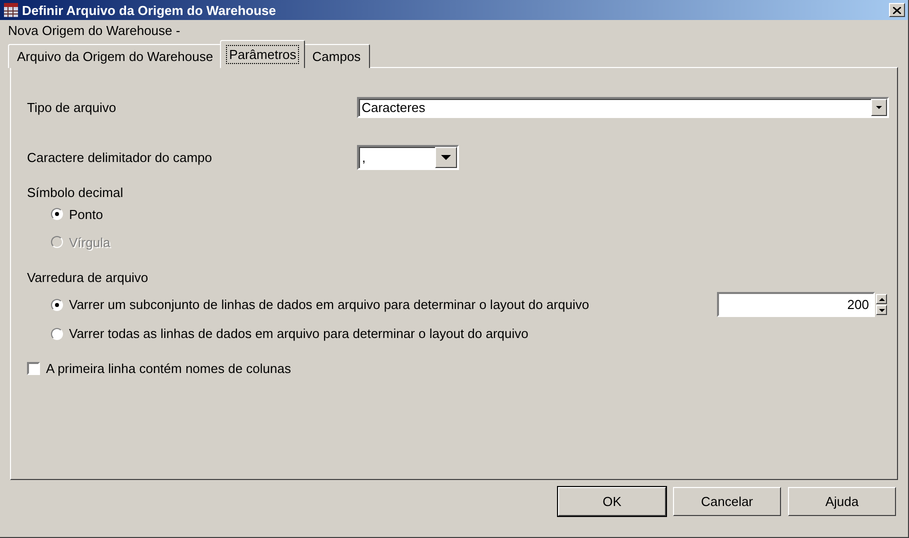  Describe the element at coordinates (168, 368) in the screenshot. I see `checkbox-label: A primeira linha contém nomes de colunas` at that location.